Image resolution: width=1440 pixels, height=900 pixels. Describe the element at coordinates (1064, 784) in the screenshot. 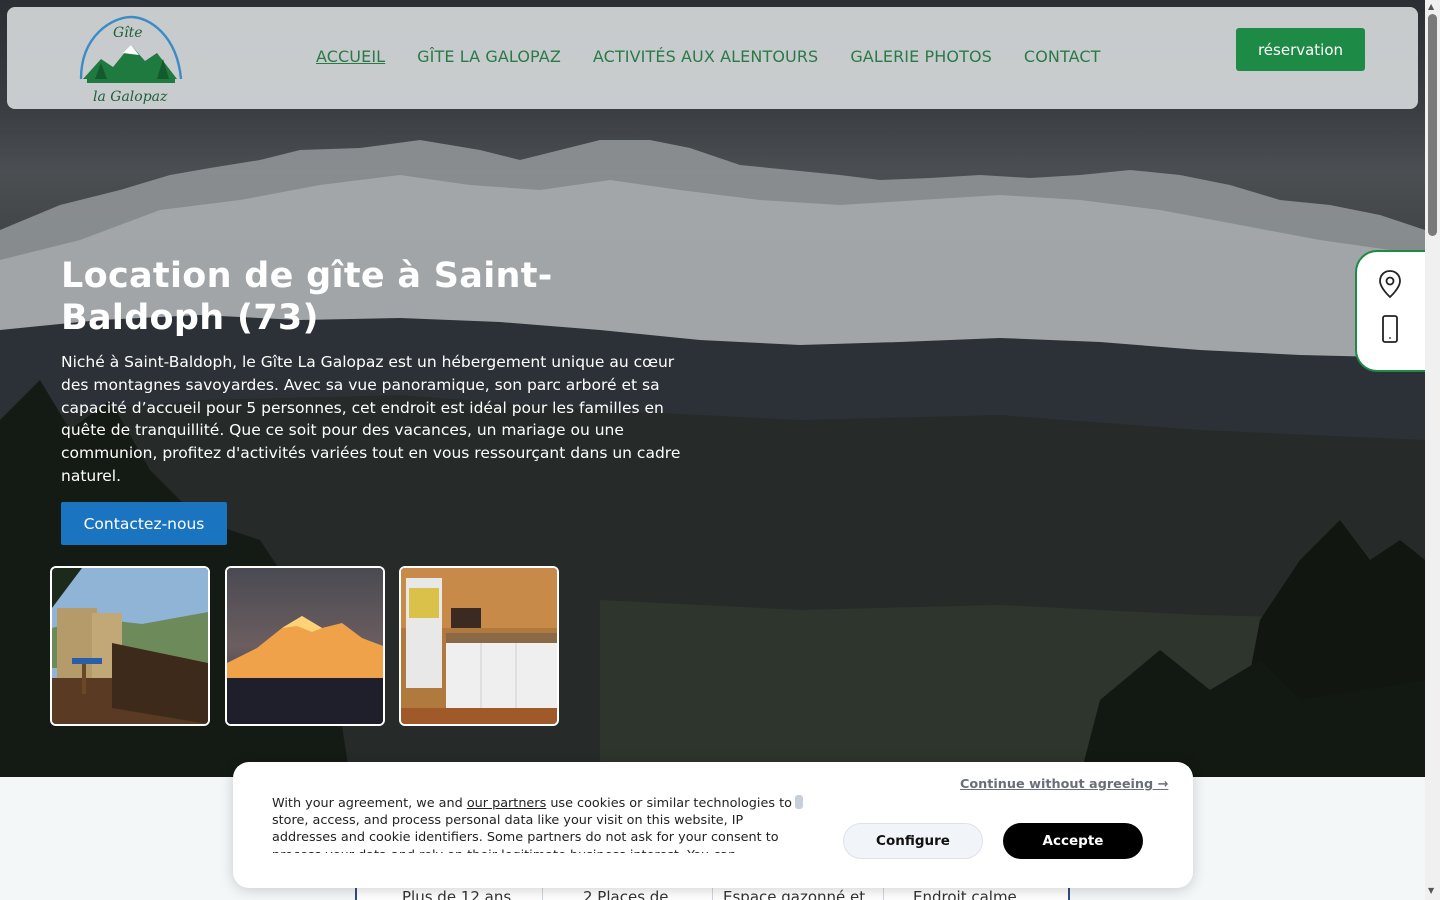

I see `continue-without-agreeing-link: Continue without agreeing →` at that location.